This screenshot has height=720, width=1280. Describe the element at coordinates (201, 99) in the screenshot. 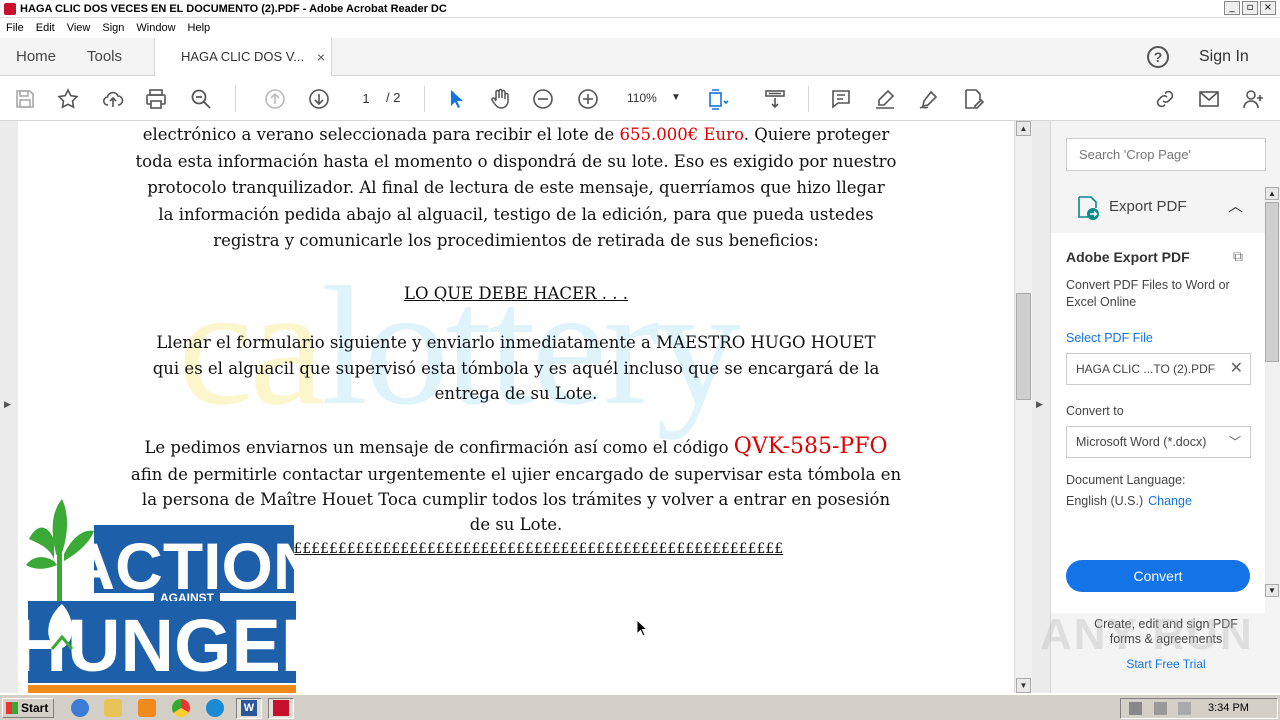

I see `zoom-search-icon` at that location.